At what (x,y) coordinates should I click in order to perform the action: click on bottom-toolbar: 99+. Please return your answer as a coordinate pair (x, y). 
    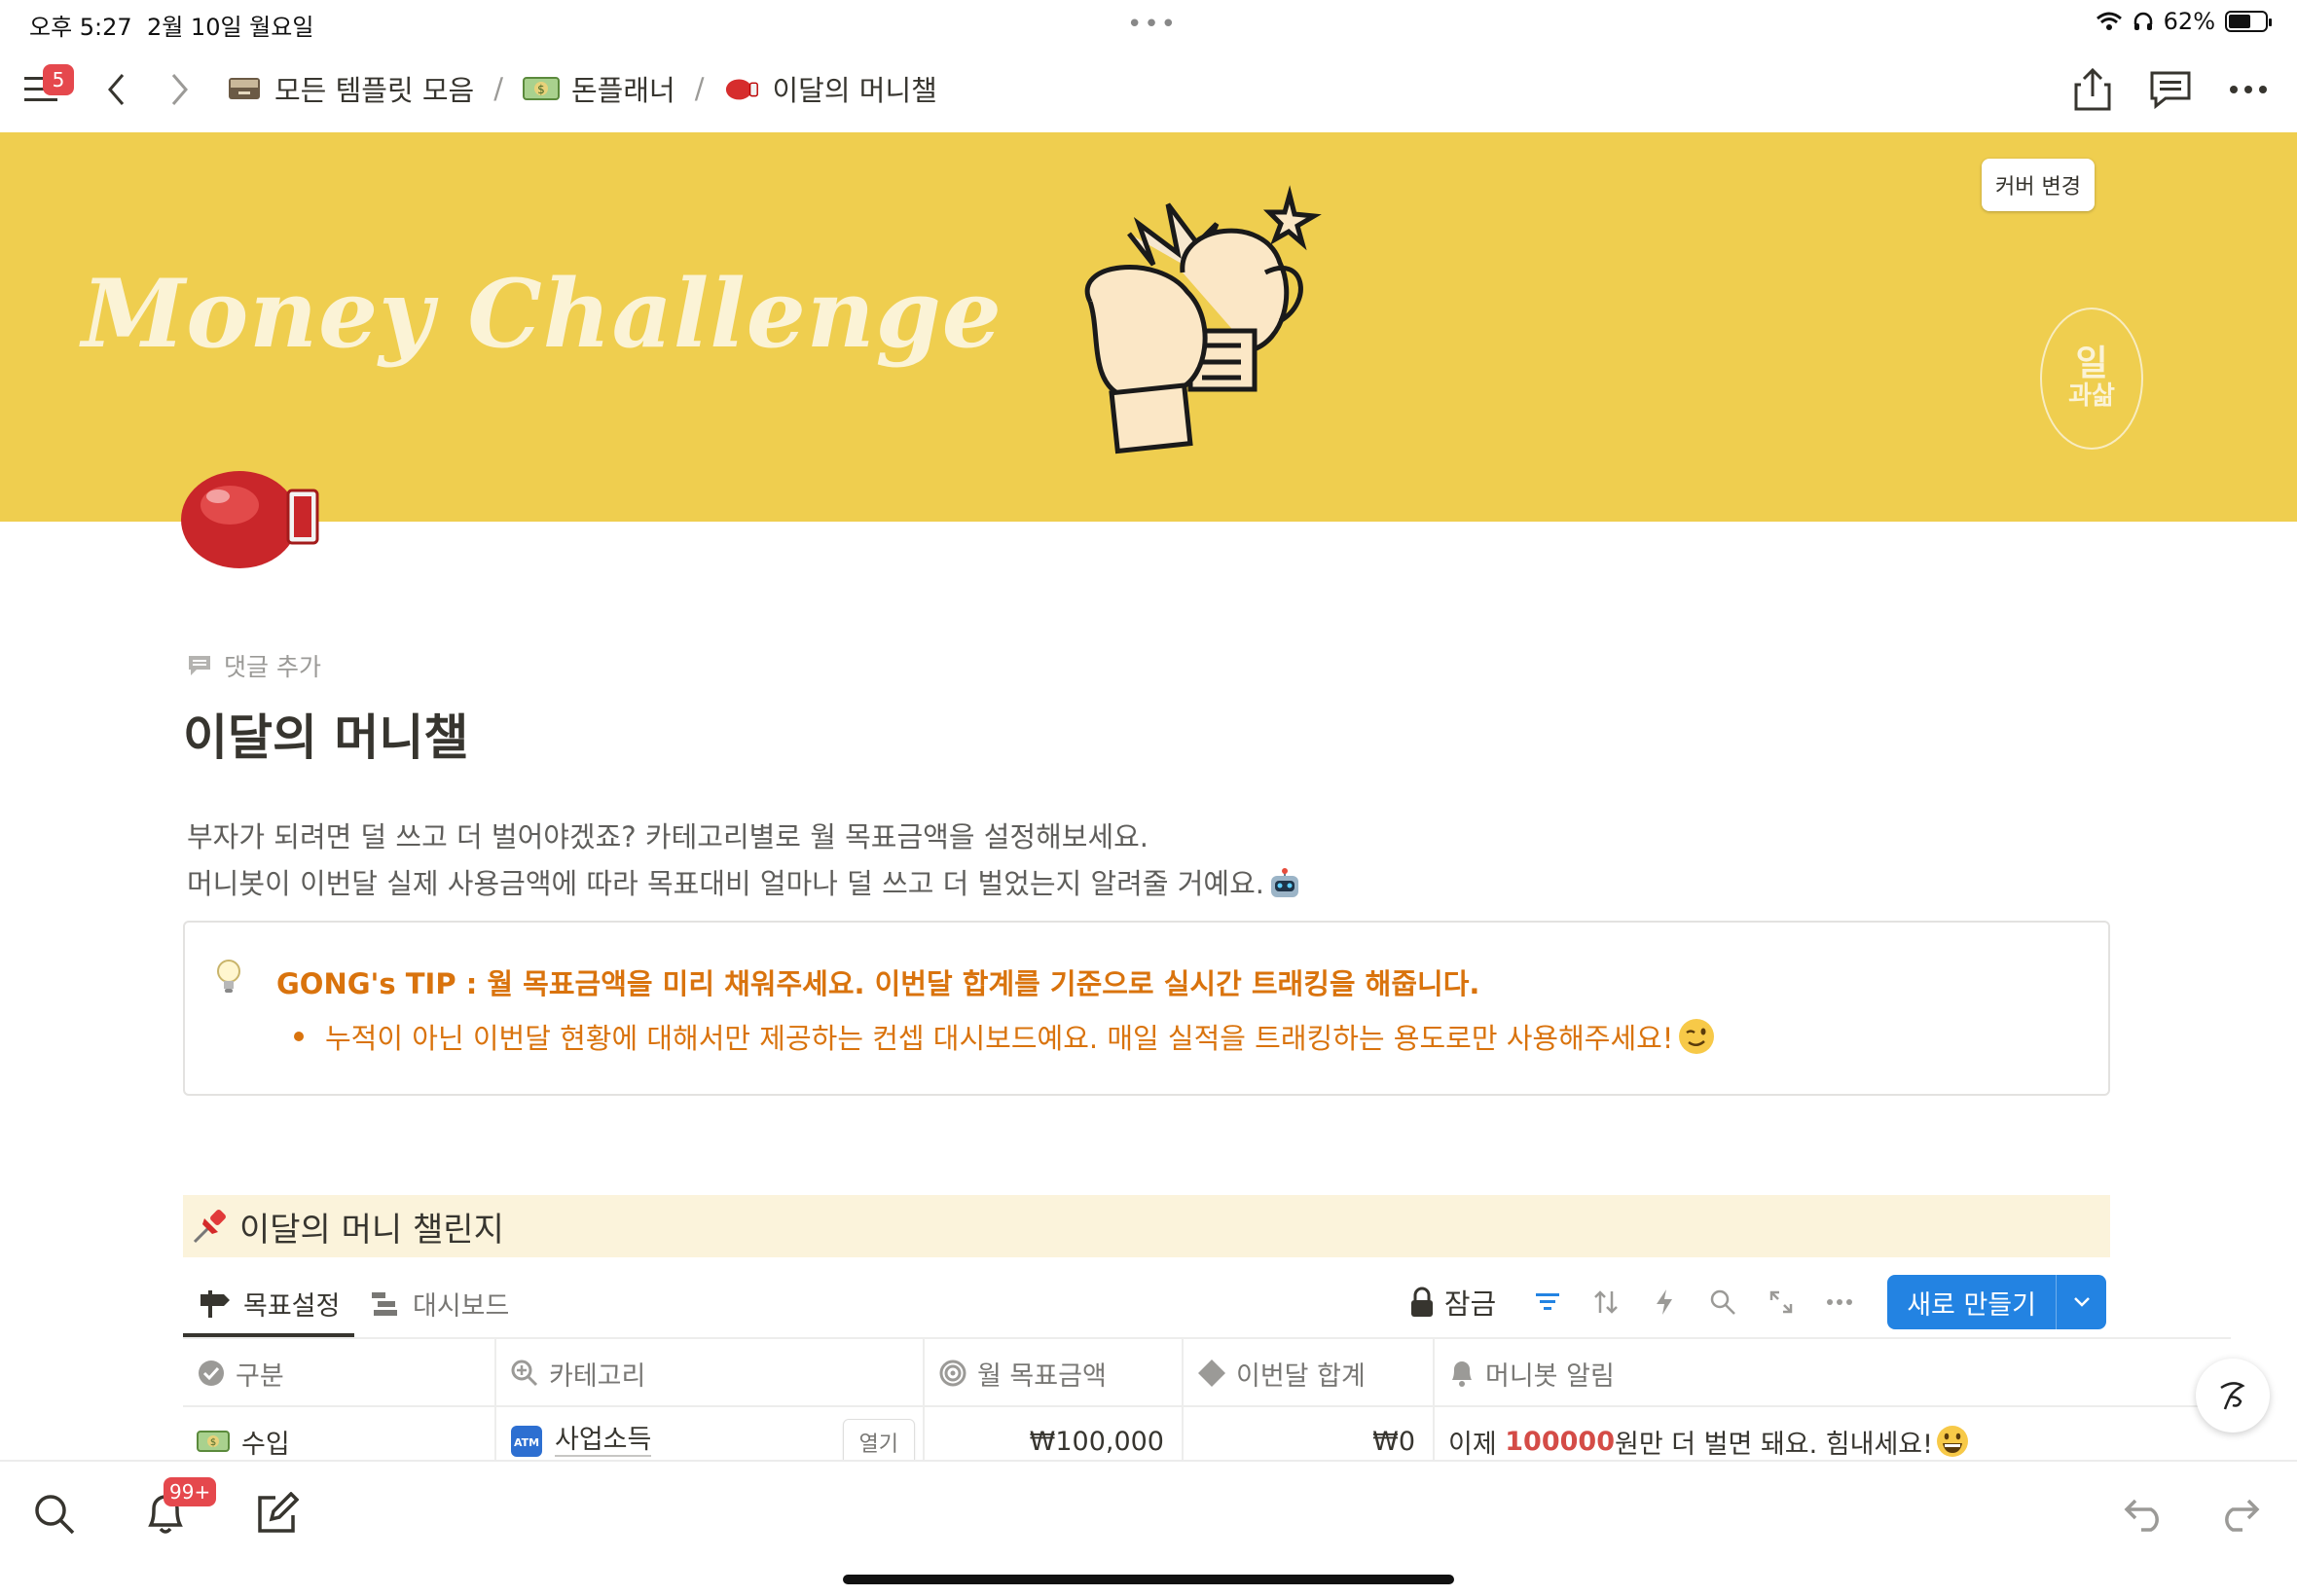
    Looking at the image, I should click on (1148, 1528).